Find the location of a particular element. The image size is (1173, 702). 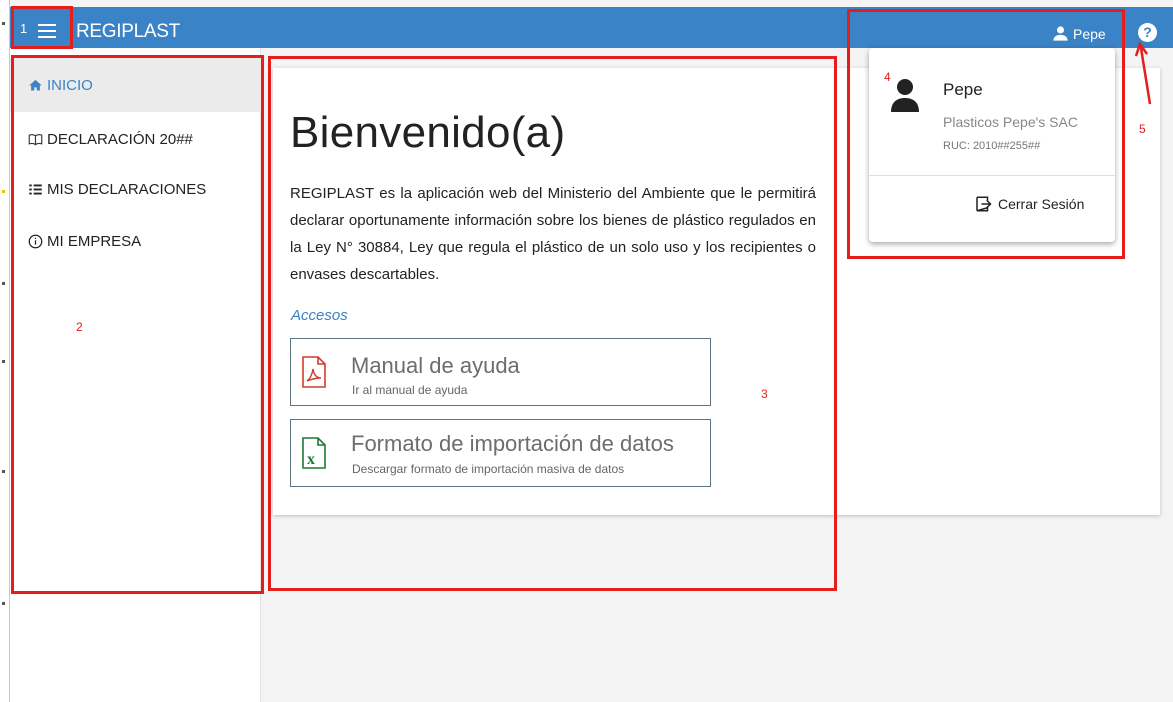

app-brand: REGIPLAST is located at coordinates (128, 31).